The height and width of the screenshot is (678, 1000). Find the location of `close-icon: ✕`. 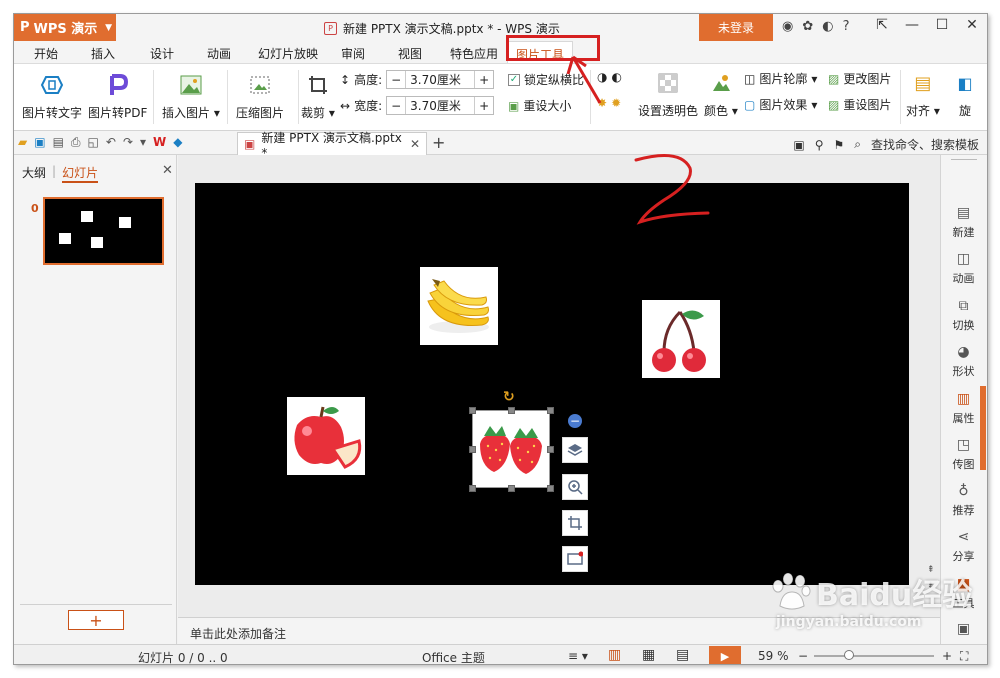

close-icon: ✕ is located at coordinates (972, 25).